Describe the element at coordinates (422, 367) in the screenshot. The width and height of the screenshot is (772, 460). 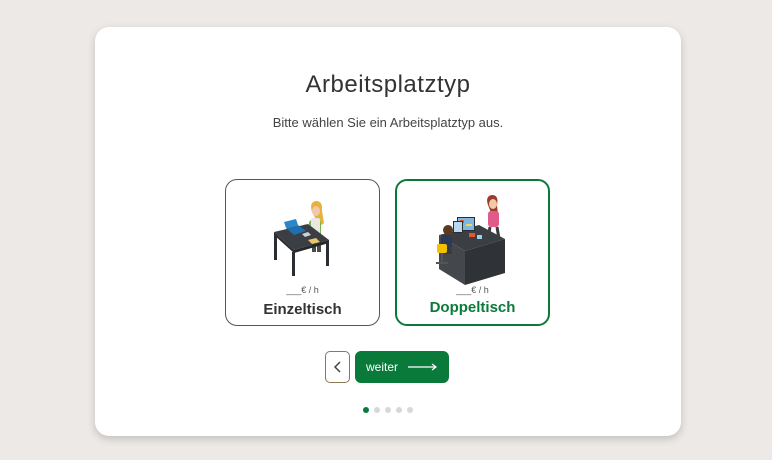
I see `arrow-right-icon` at that location.